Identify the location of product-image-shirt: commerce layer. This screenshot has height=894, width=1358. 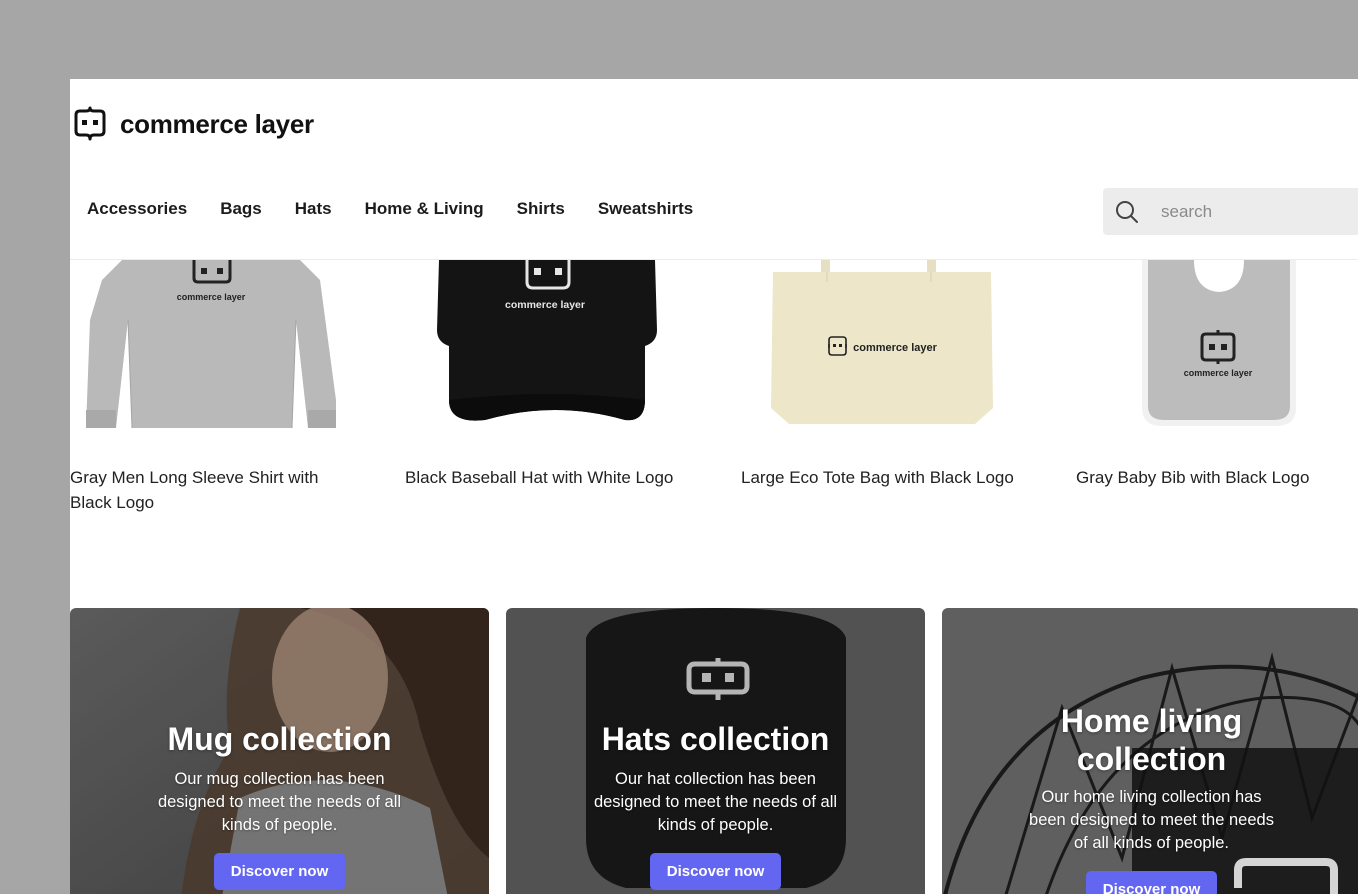
(220, 345).